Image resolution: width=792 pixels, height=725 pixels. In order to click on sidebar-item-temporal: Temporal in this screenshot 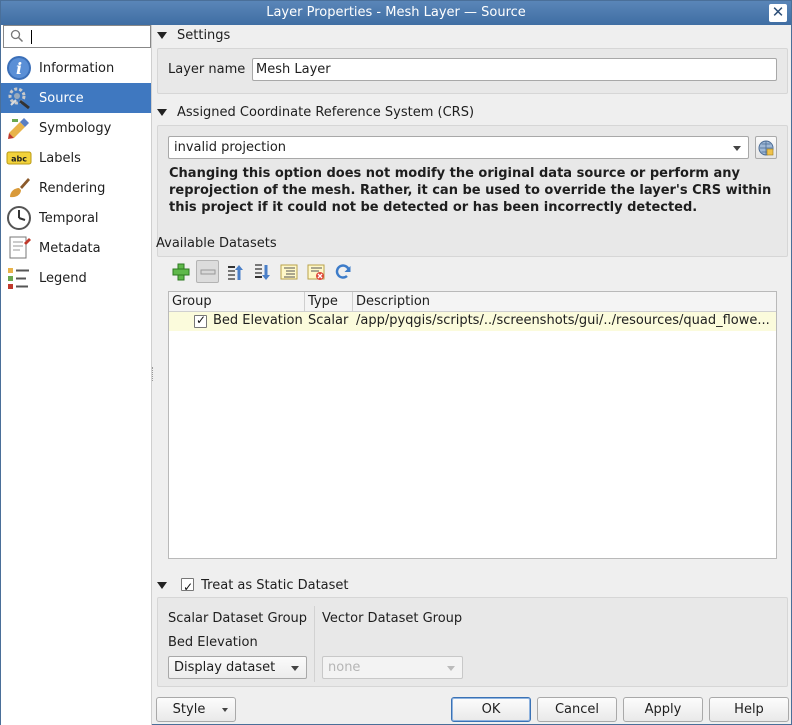, I will do `click(76, 218)`.